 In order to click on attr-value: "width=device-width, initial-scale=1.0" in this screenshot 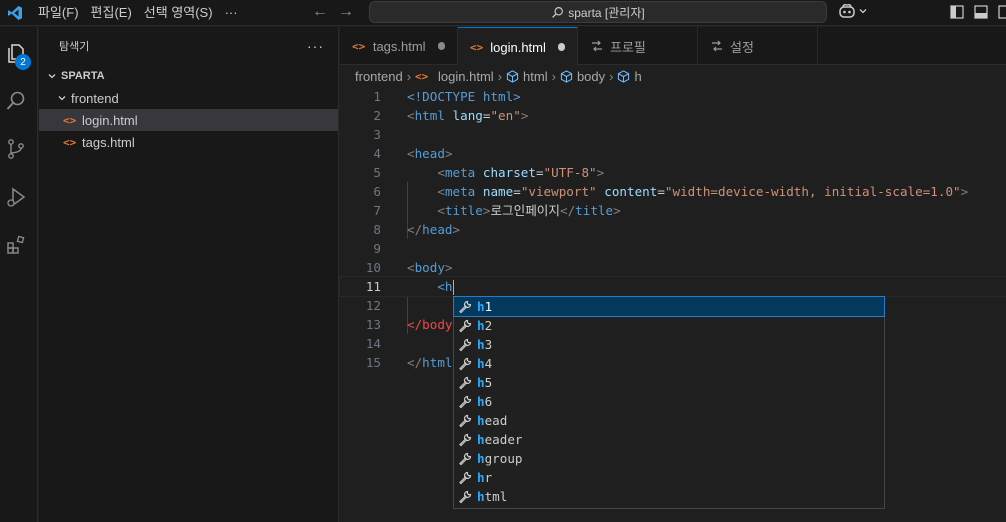, I will do `click(812, 191)`.